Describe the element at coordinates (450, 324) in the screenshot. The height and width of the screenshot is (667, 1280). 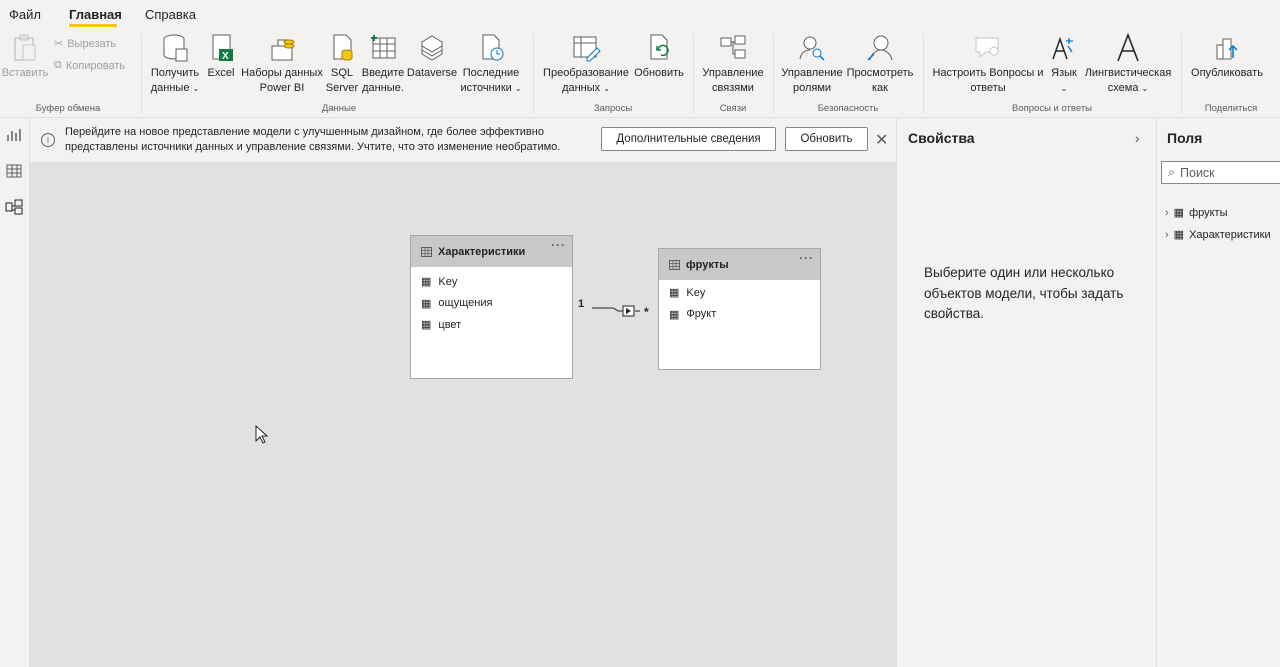
I see `field-name: цвет` at that location.